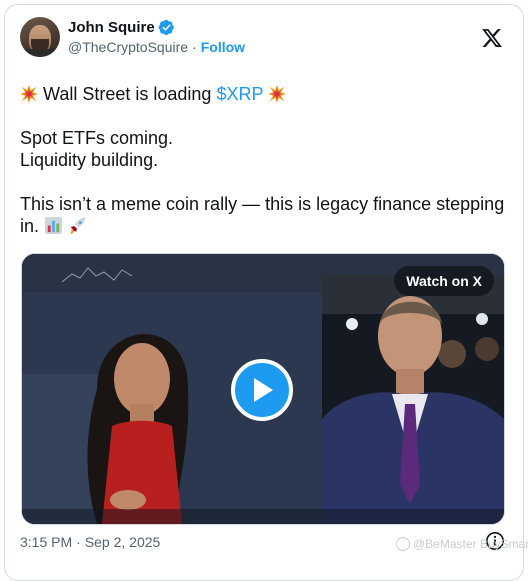 Image resolution: width=528 pixels, height=581 pixels. I want to click on watch-on-x-button: Watch on X, so click(444, 281).